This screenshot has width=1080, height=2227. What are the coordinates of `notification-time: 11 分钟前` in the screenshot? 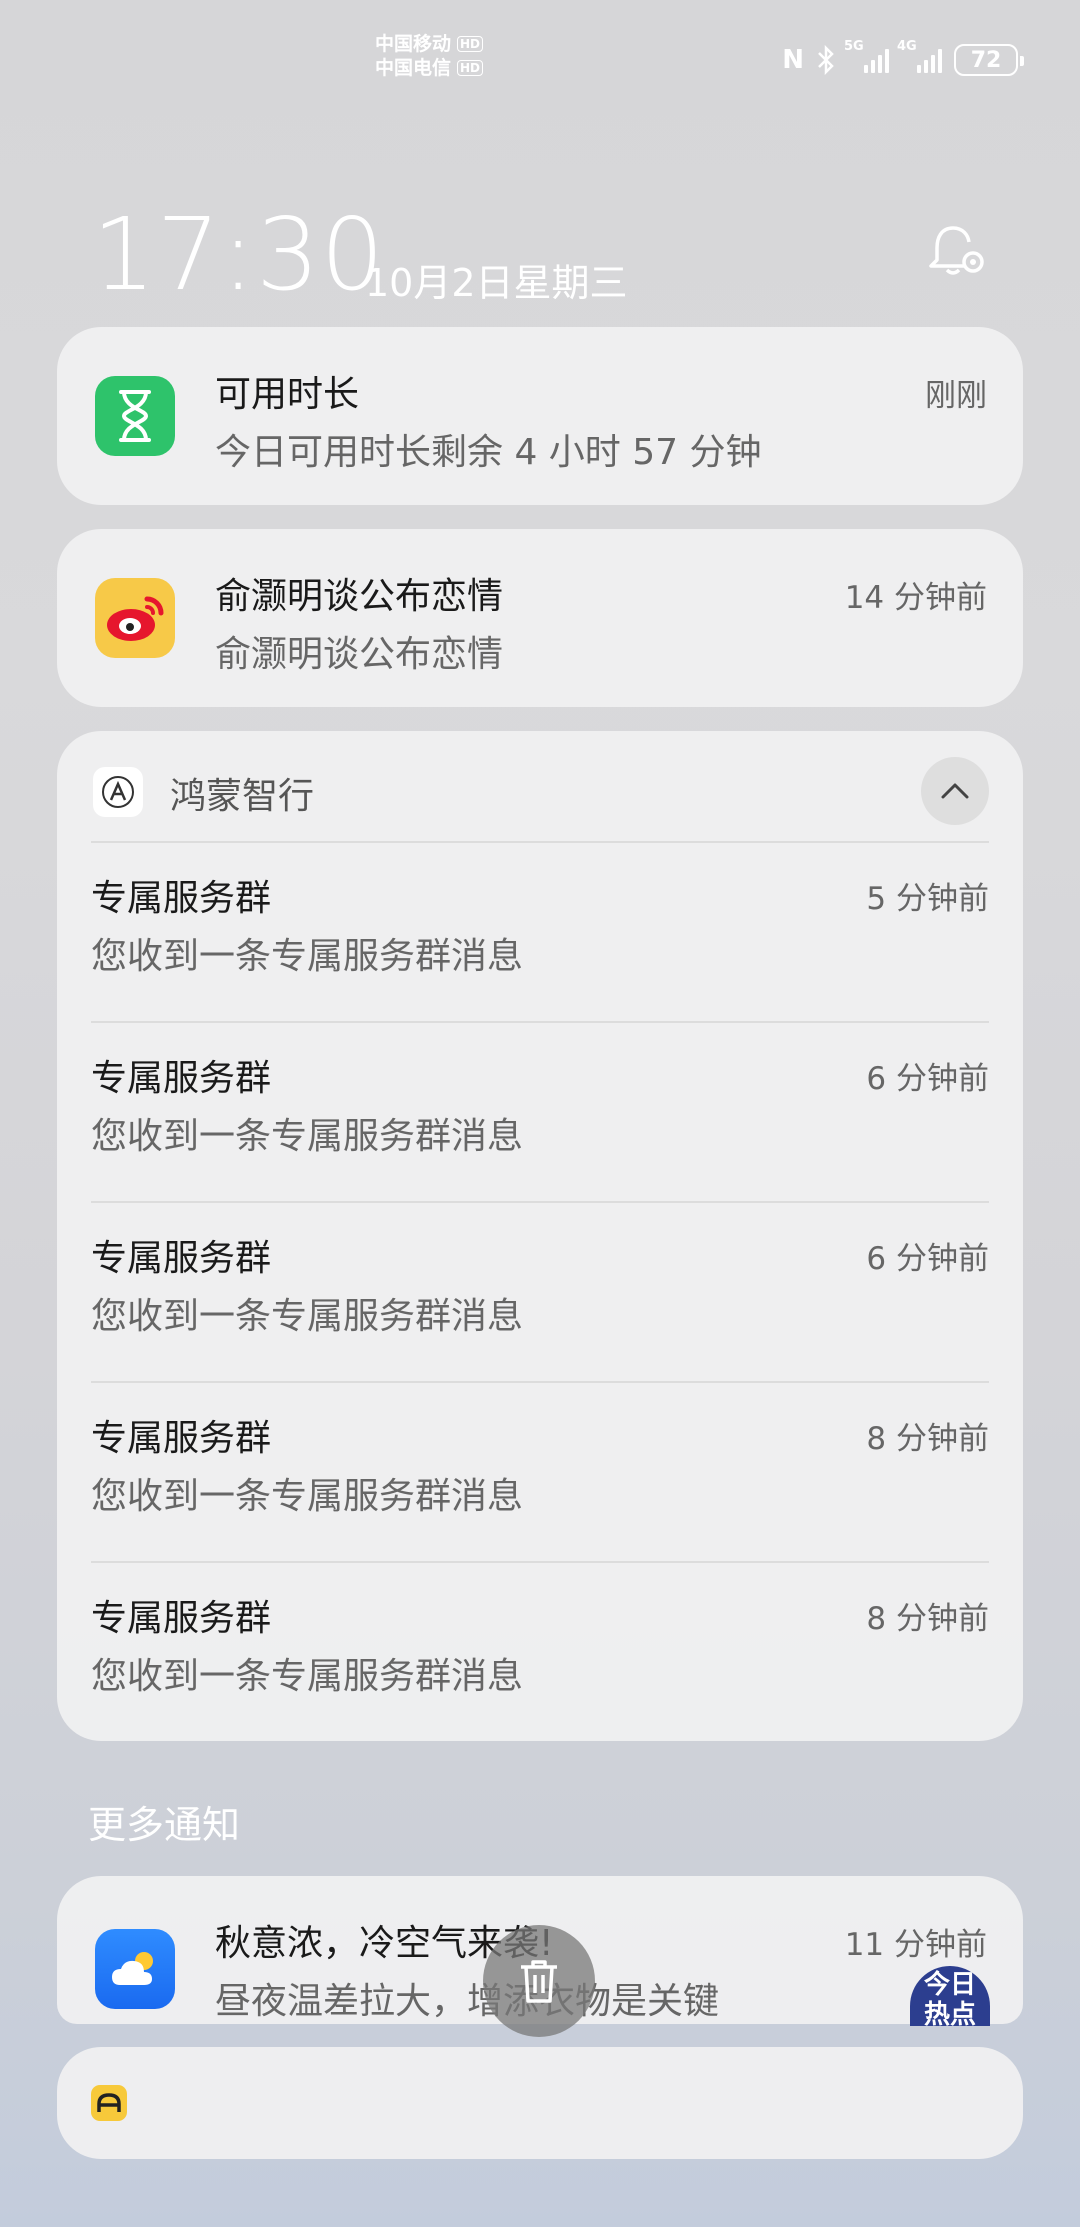 It's located at (915, 1945).